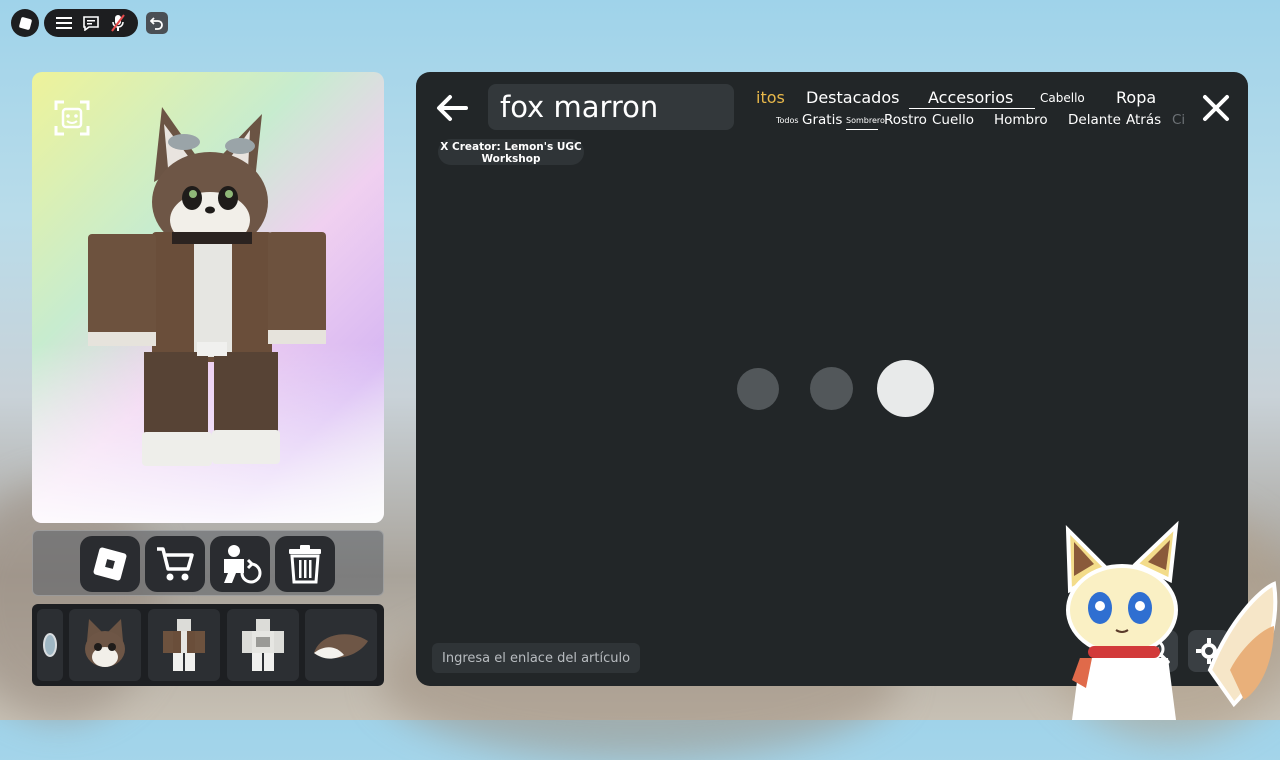  I want to click on cart-button, so click(175, 564).